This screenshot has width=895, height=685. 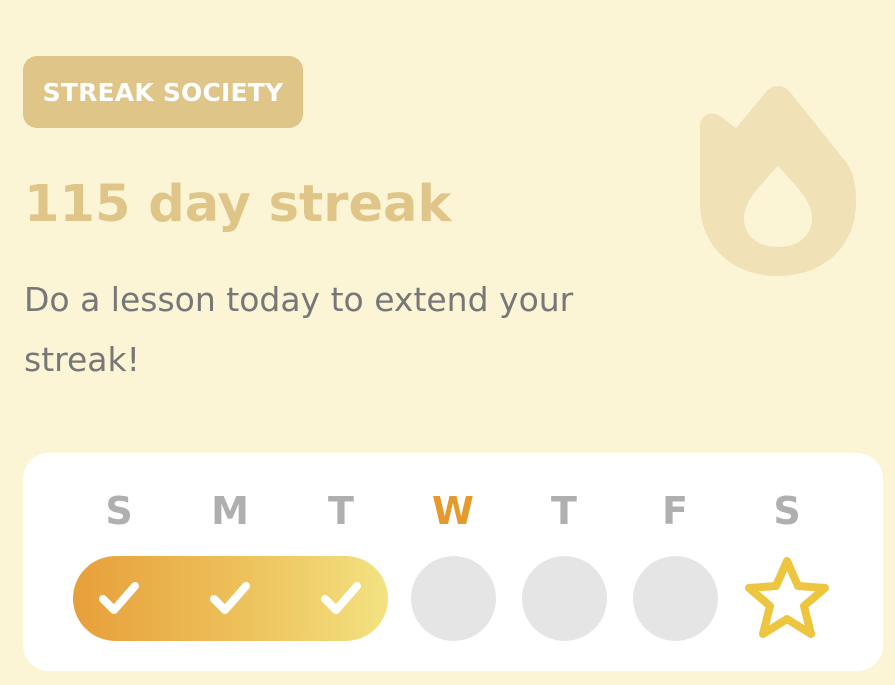 I want to click on day-label-wednesday-today: W, so click(x=453, y=511).